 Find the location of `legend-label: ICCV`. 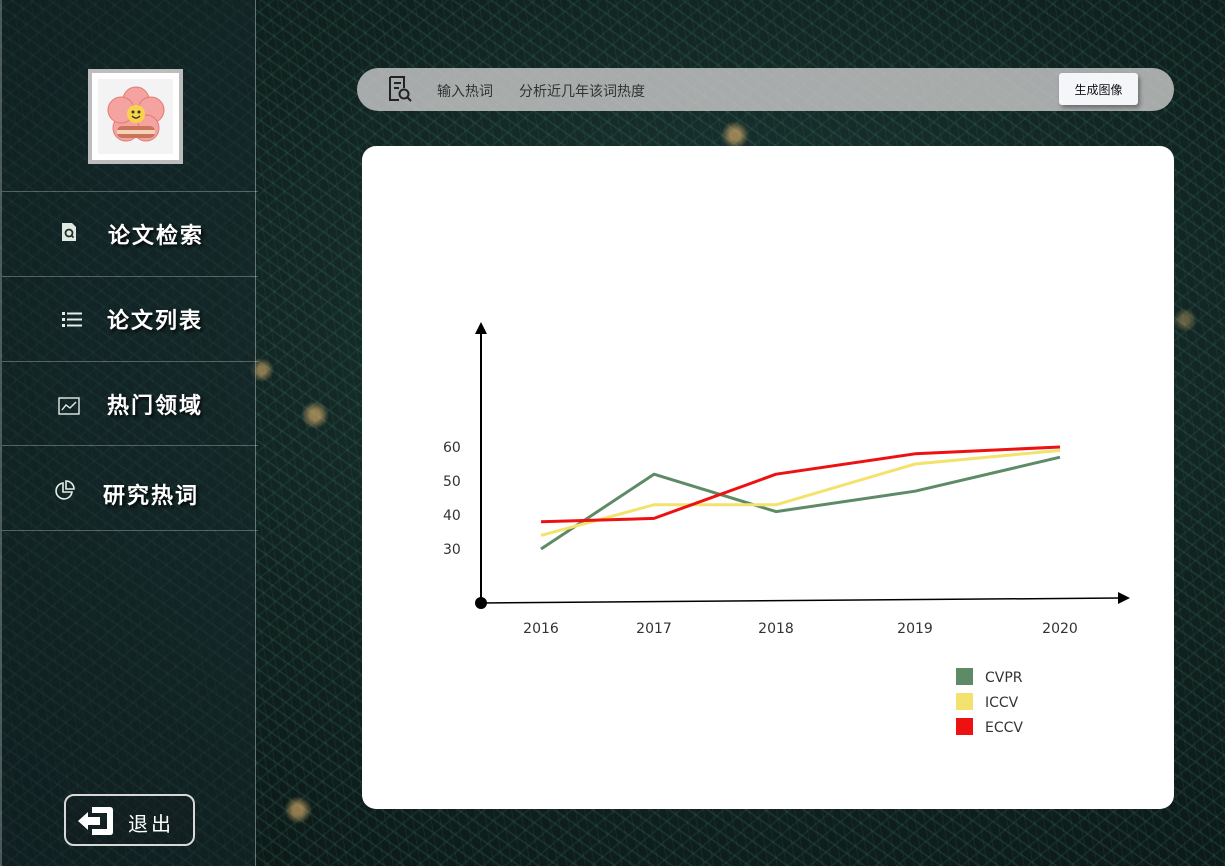

legend-label: ICCV is located at coordinates (1002, 703).